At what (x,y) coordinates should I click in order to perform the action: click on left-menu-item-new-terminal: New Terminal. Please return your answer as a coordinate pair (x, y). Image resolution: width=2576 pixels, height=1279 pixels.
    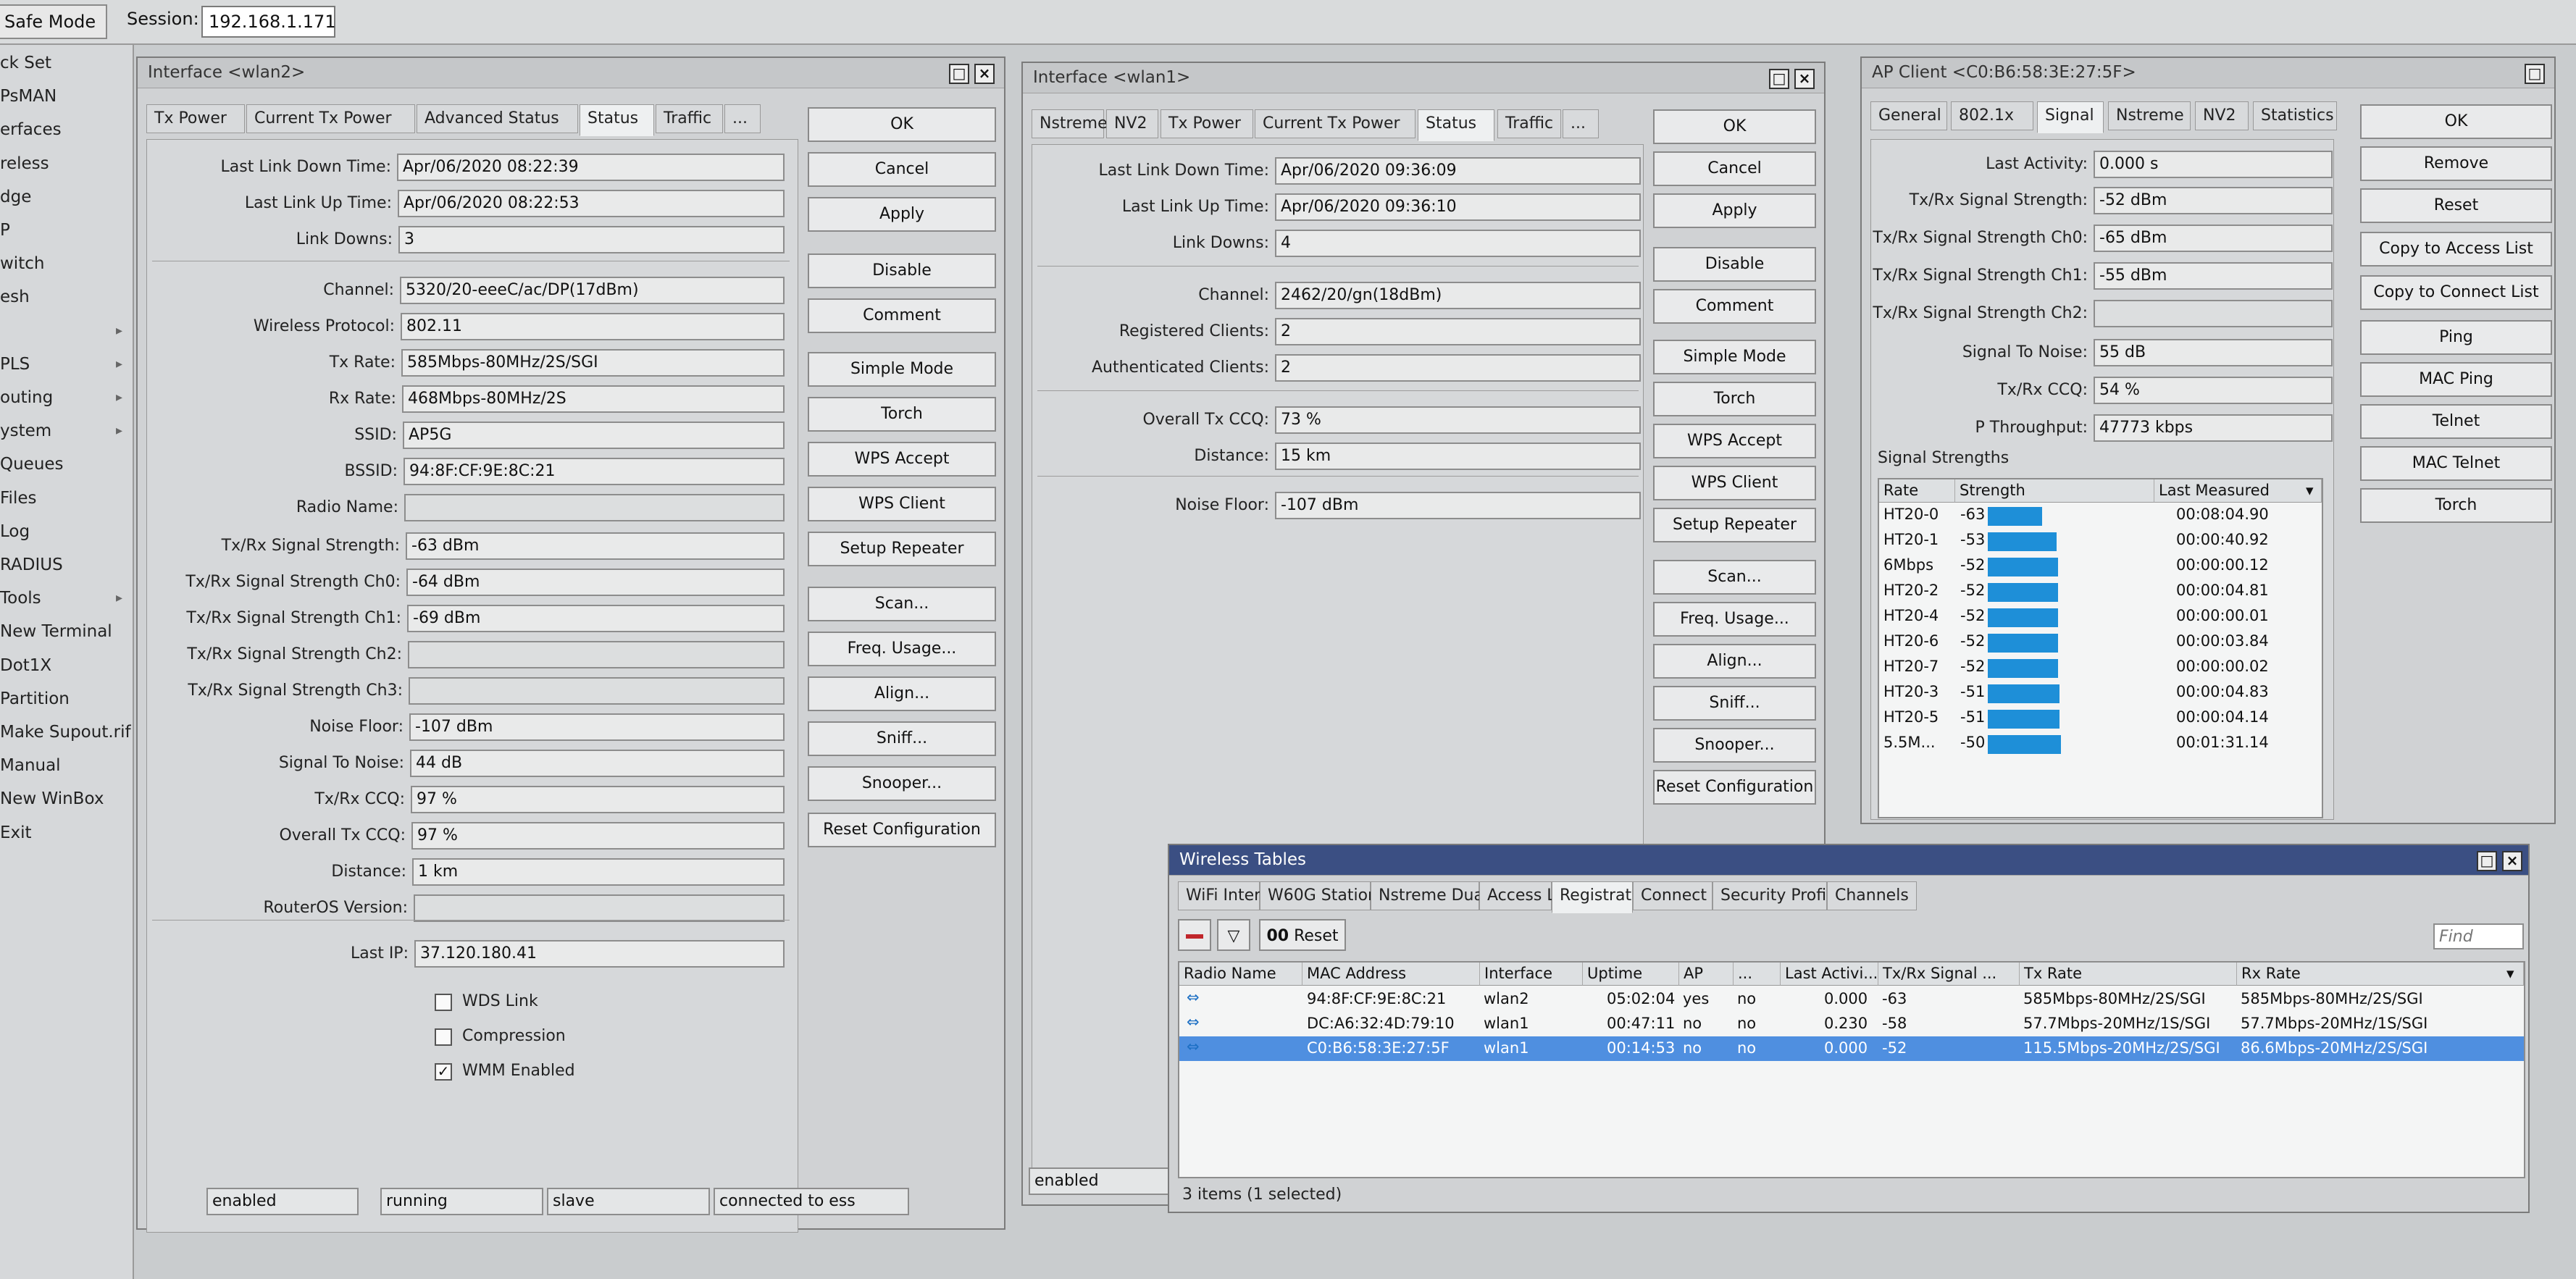
    Looking at the image, I should click on (56, 631).